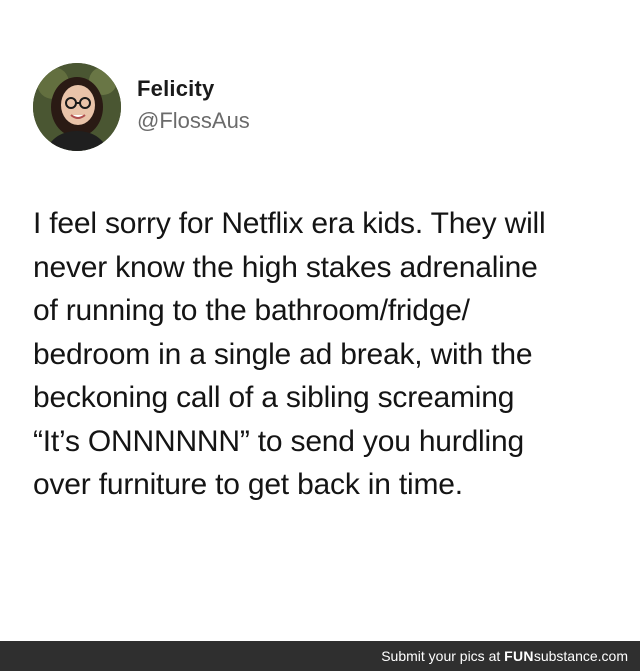 The image size is (640, 671). Describe the element at coordinates (285, 267) in the screenshot. I see `tweet-text-line: never know the high stakes adrenaline` at that location.